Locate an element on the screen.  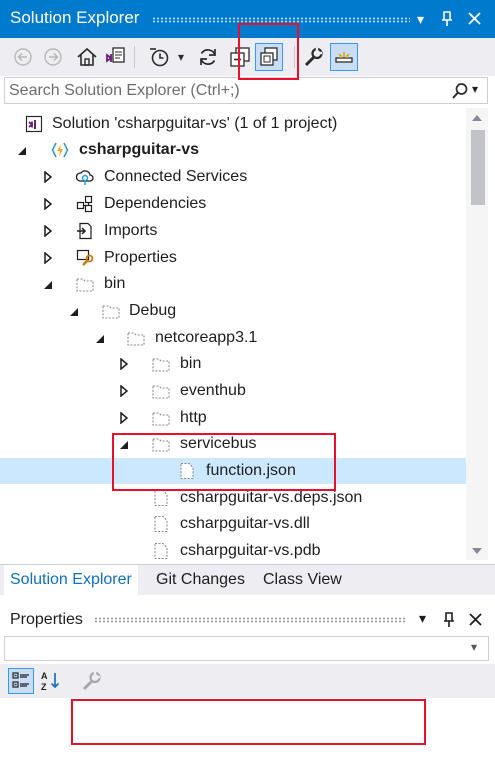
categorized-button is located at coordinates (21, 681).